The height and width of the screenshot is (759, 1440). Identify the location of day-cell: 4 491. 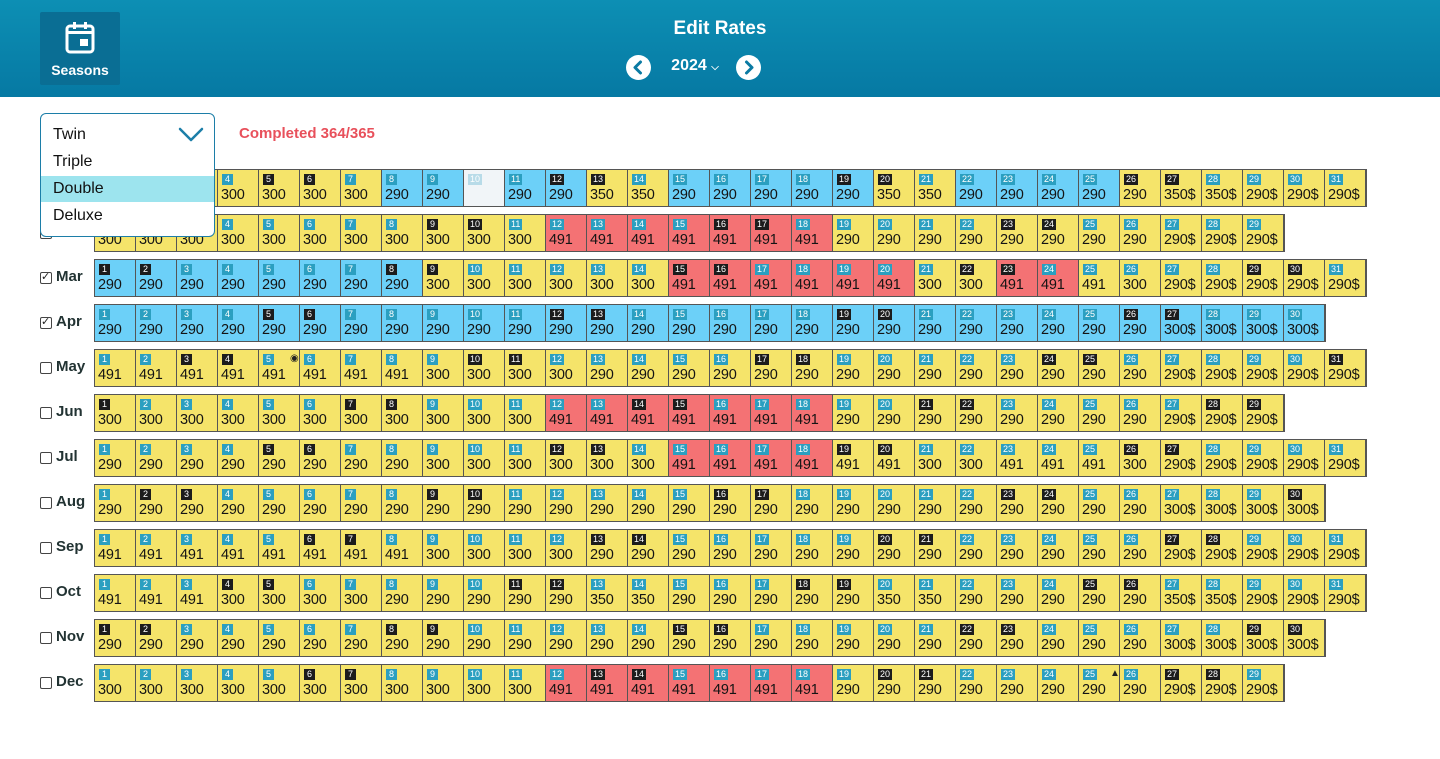
(238, 548).